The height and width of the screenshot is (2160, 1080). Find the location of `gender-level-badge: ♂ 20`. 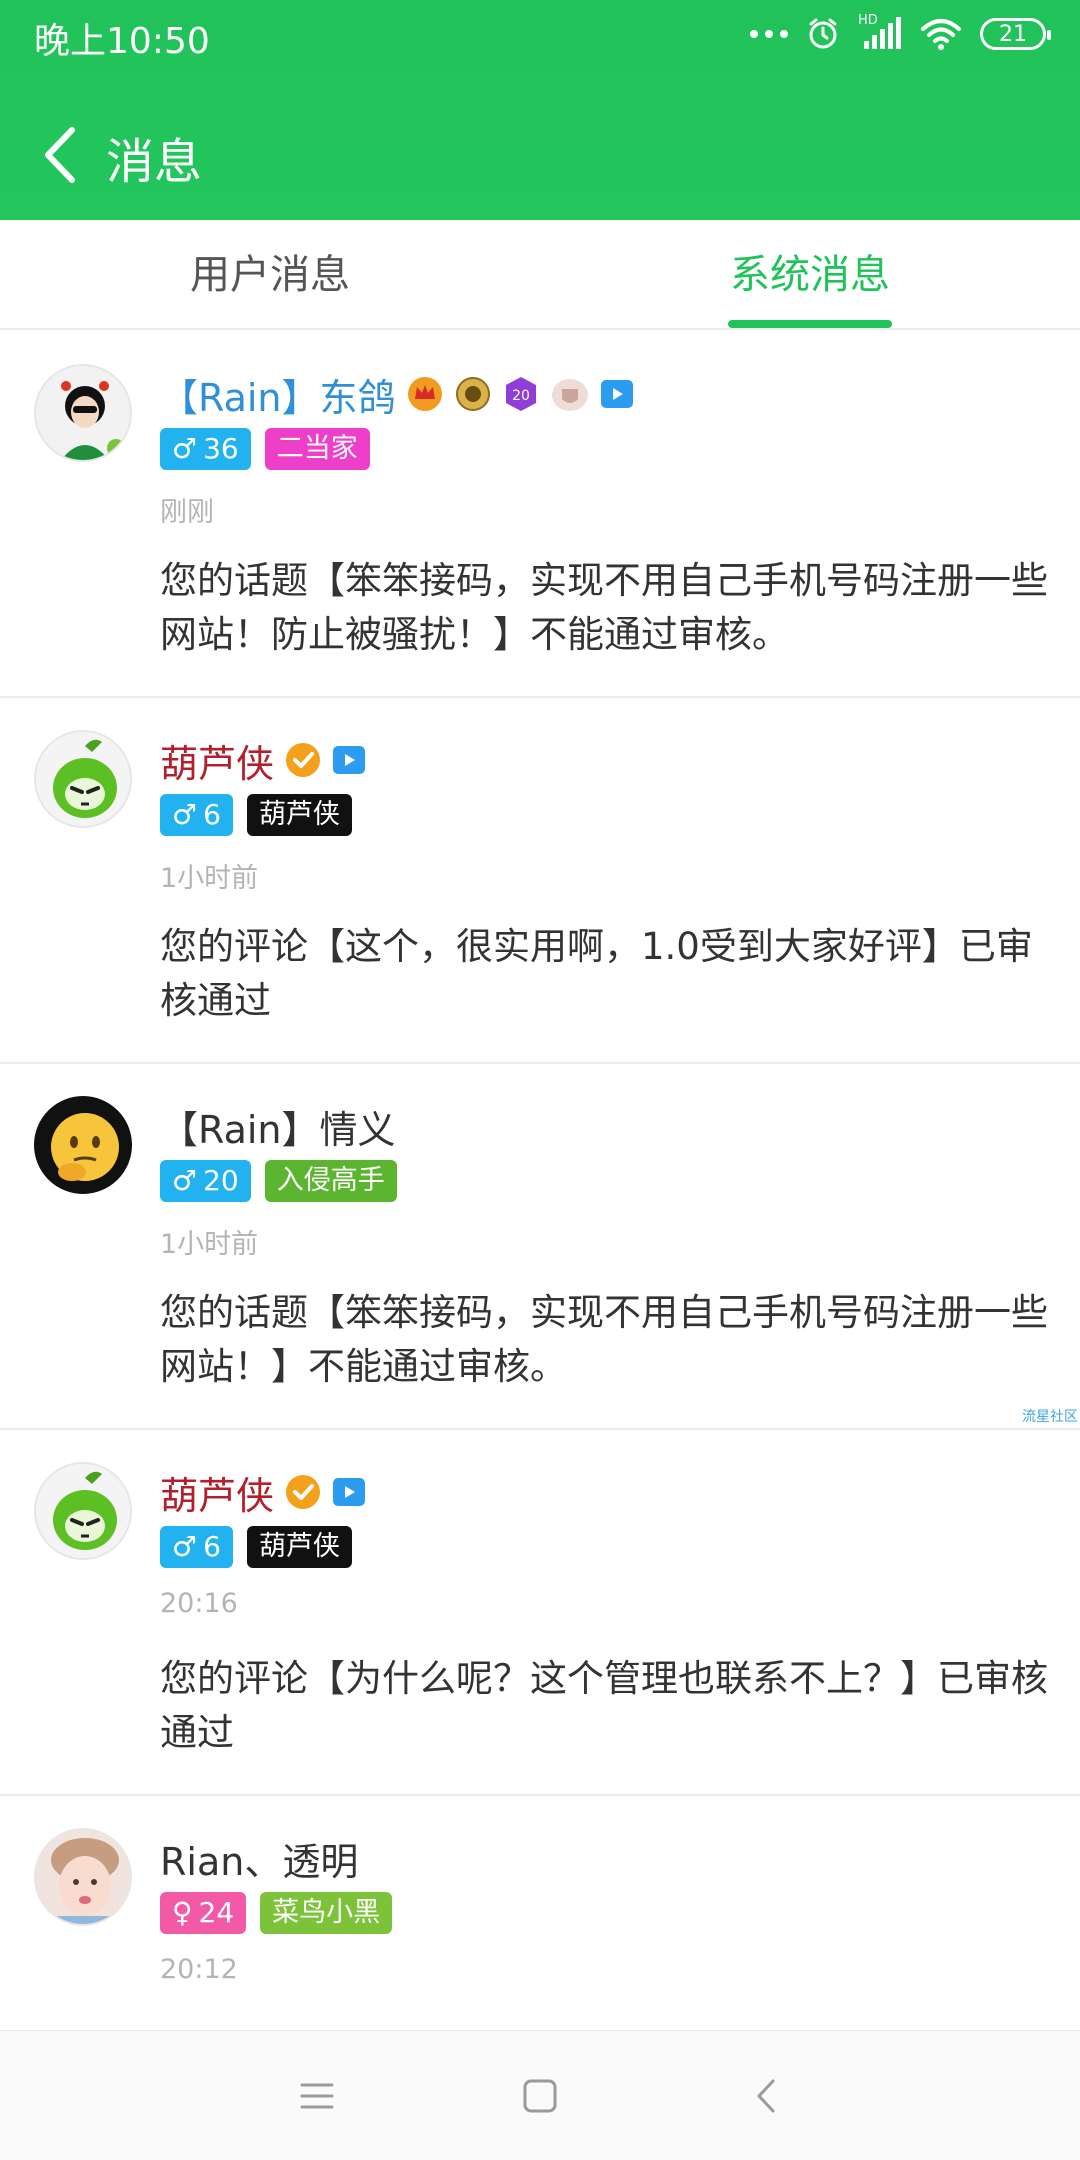

gender-level-badge: ♂ 20 is located at coordinates (205, 1181).